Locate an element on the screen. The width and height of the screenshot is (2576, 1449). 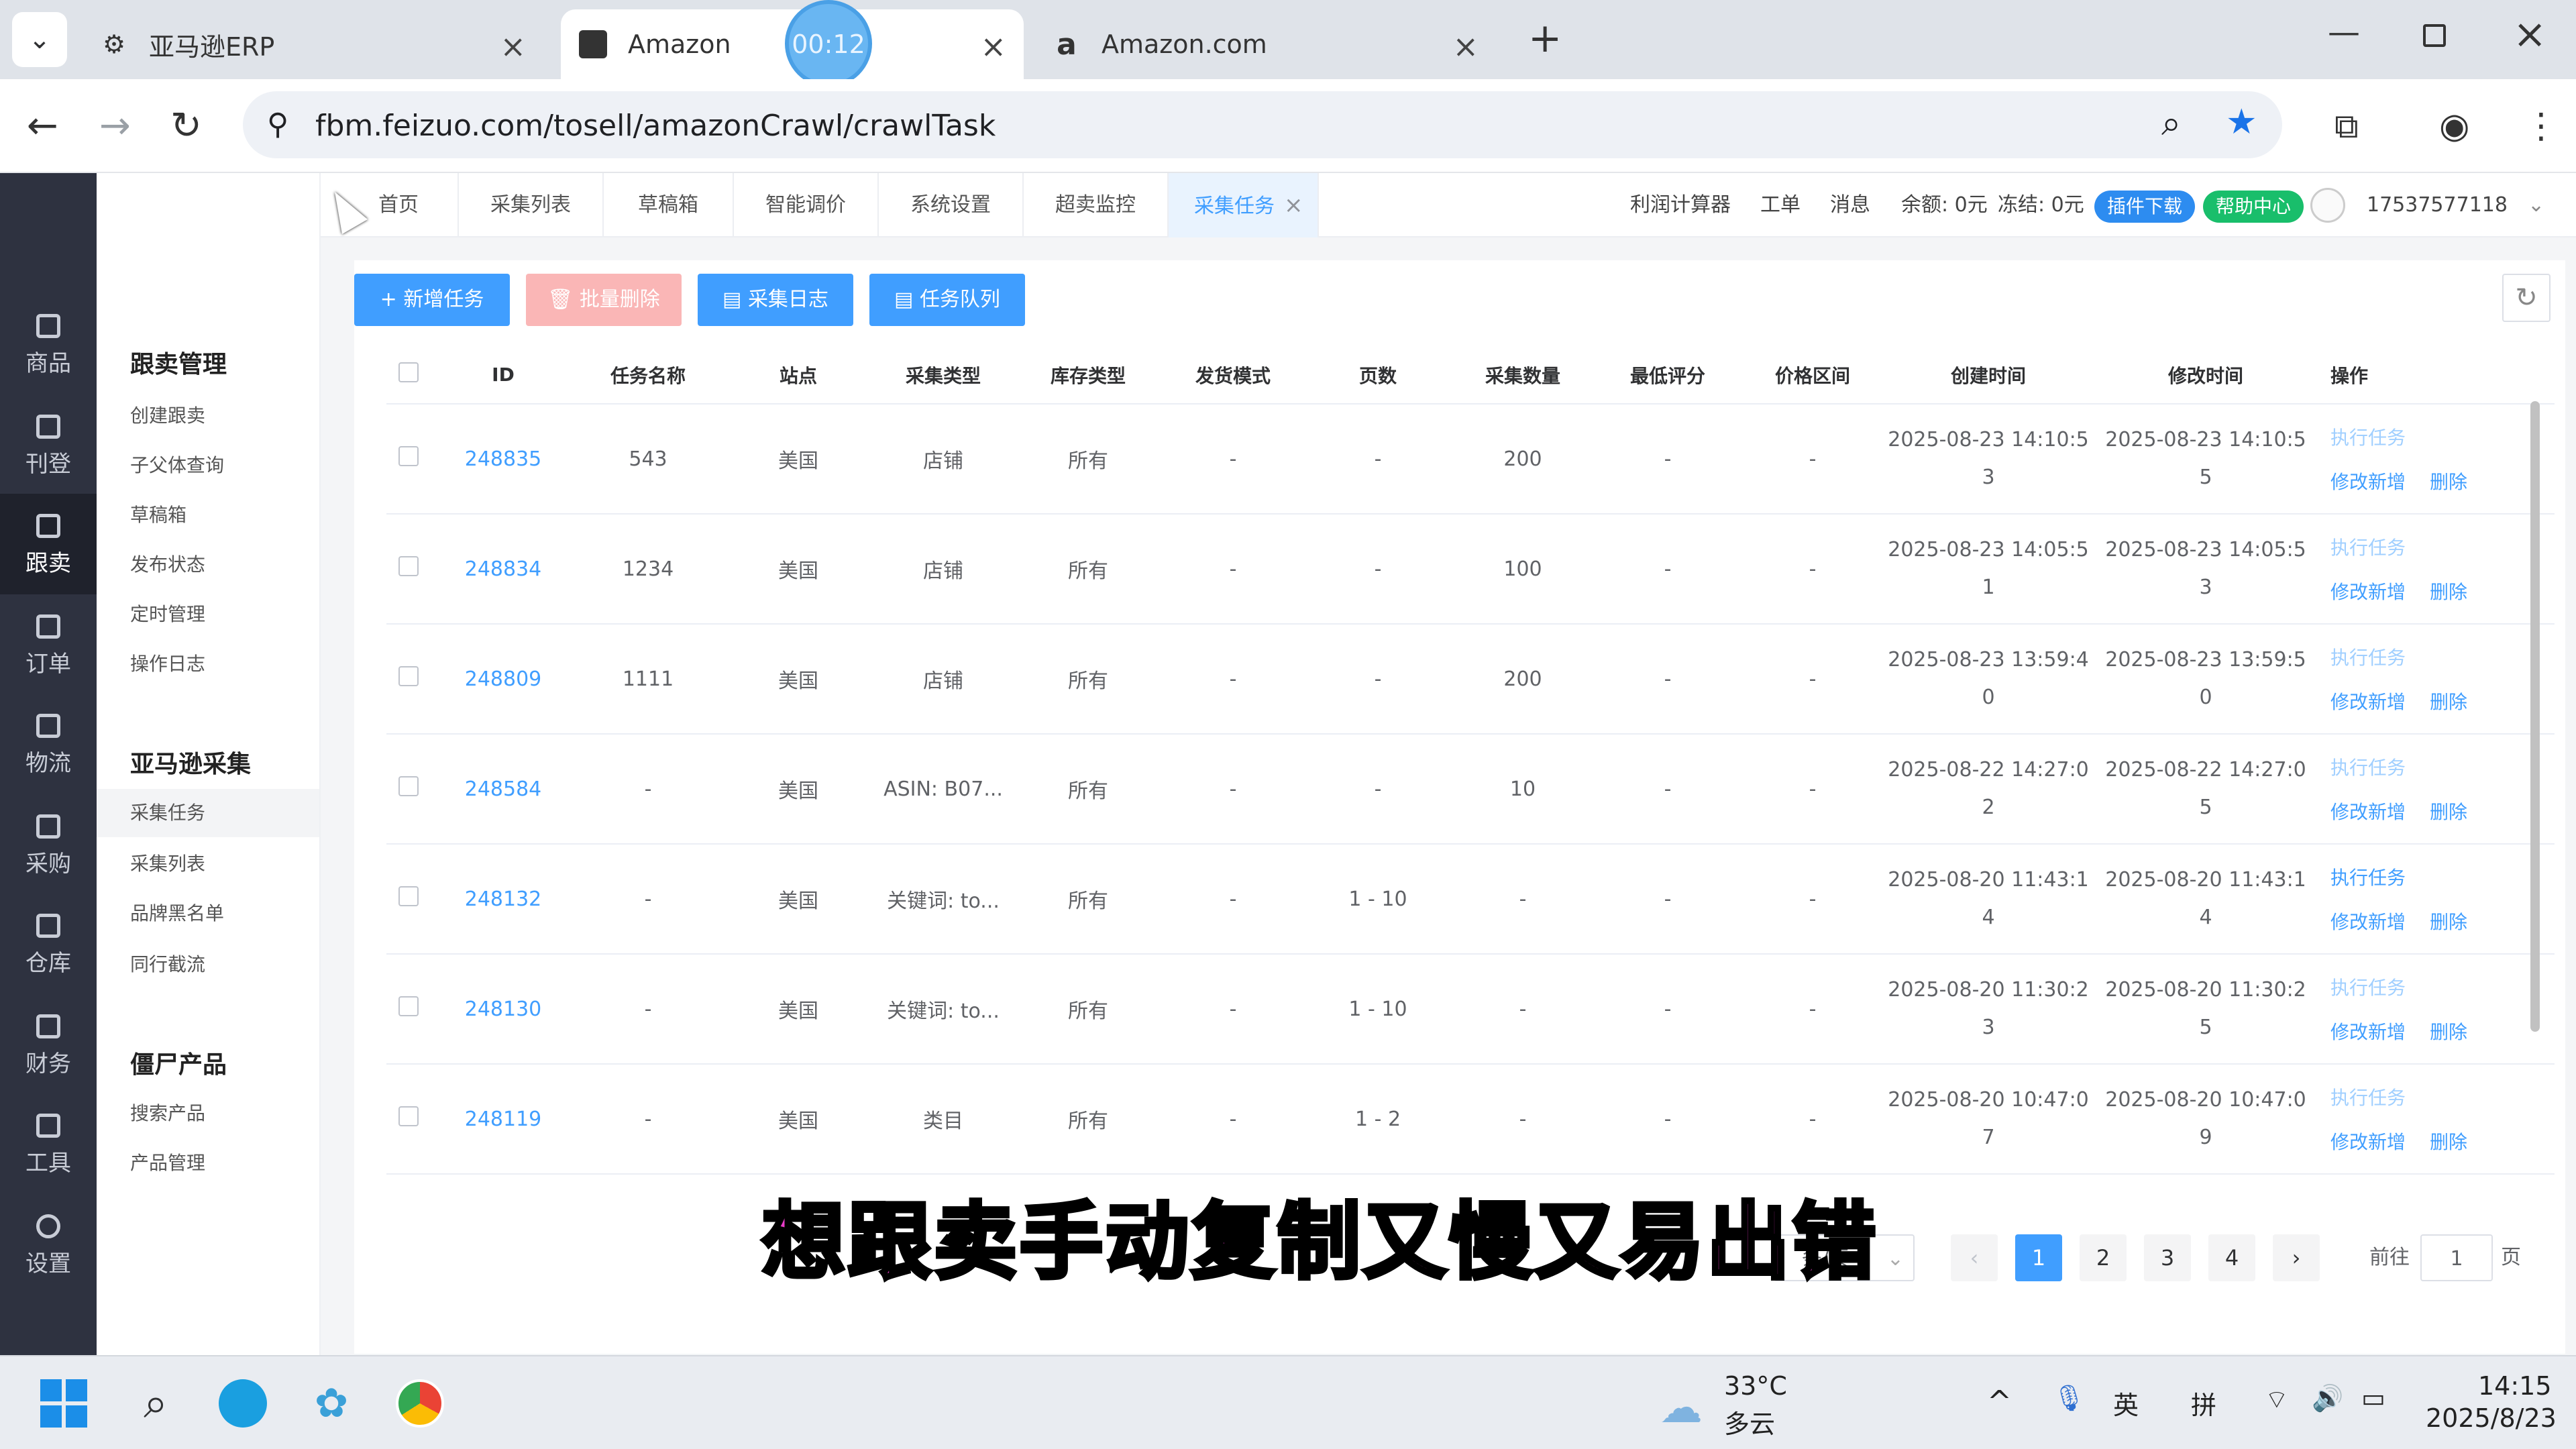
menu-item-schedule: 定时管理 is located at coordinates (167, 613).